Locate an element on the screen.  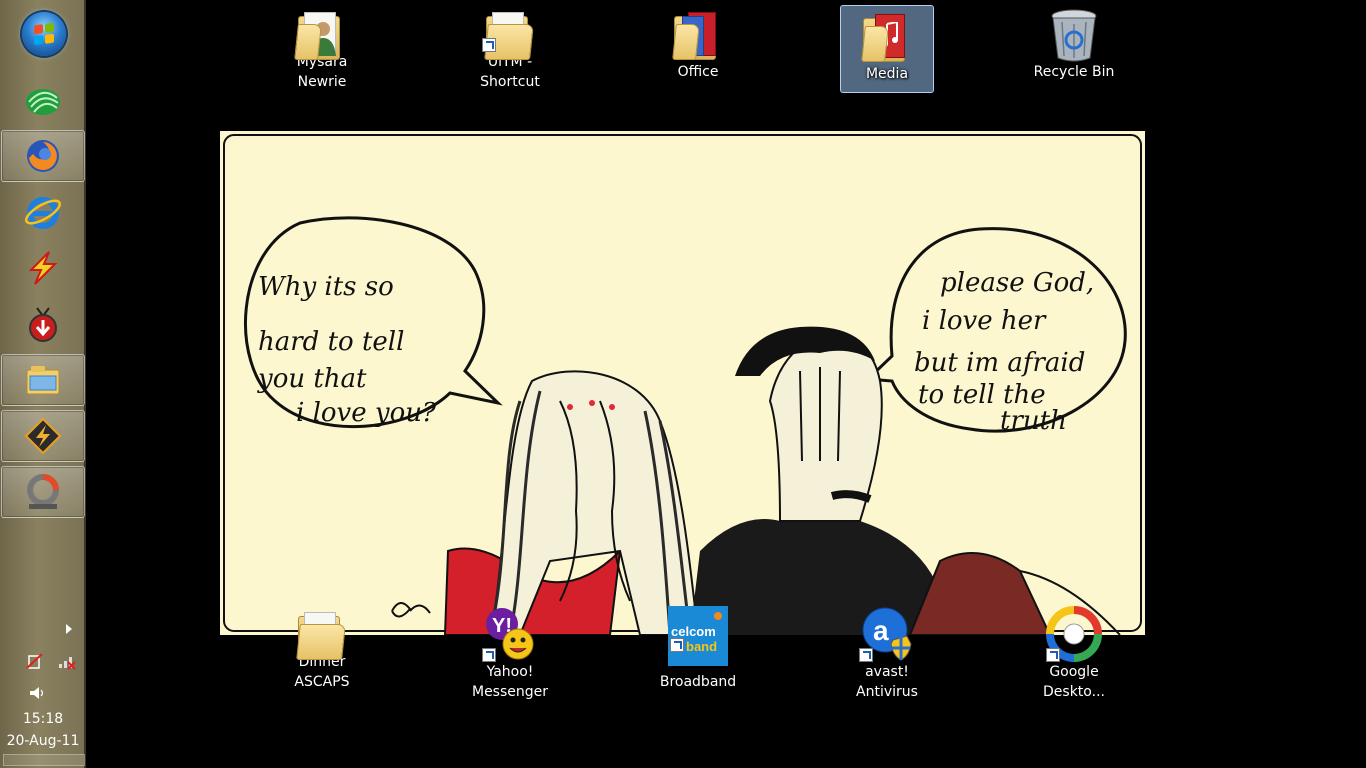
lightning-bolt-icon is located at coordinates (43, 268).